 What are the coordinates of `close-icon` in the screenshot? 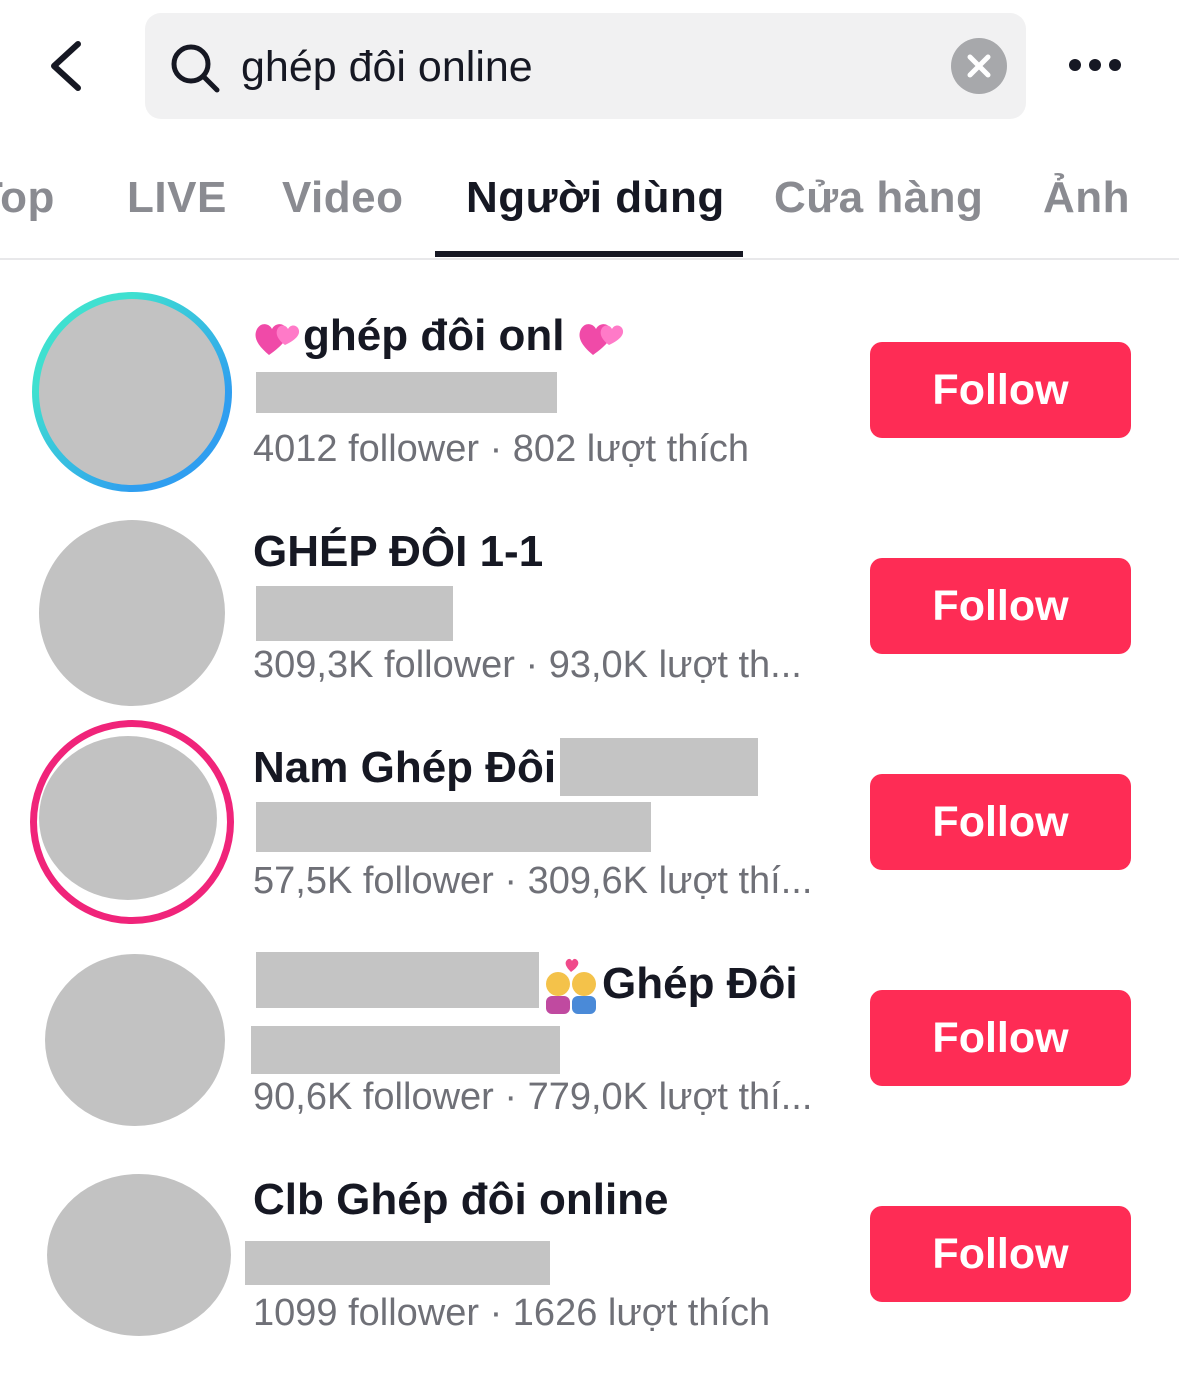 It's located at (979, 66).